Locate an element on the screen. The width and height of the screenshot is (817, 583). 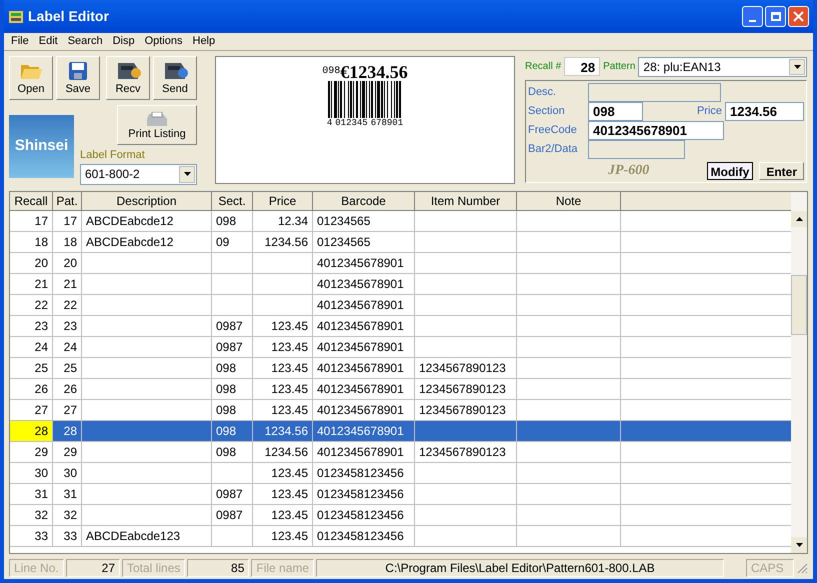
section-field: 098 is located at coordinates (615, 111).